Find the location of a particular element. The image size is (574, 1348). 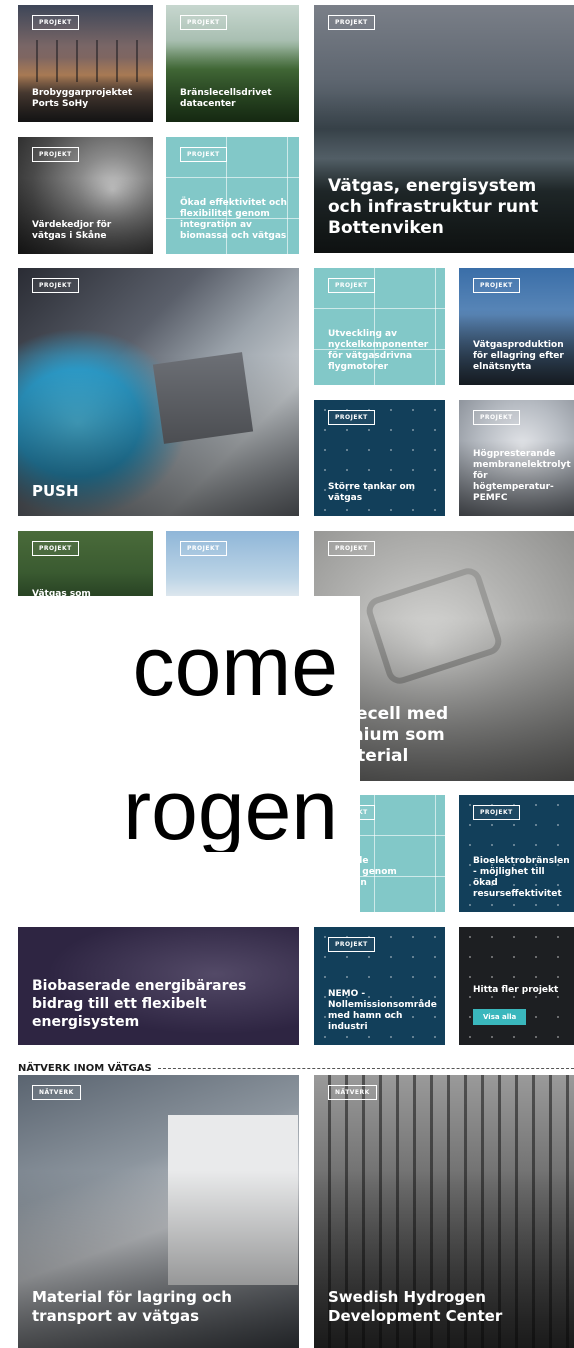

section-heading: NÄTVERK INOM VÄTGAS is located at coordinates (296, 1068).